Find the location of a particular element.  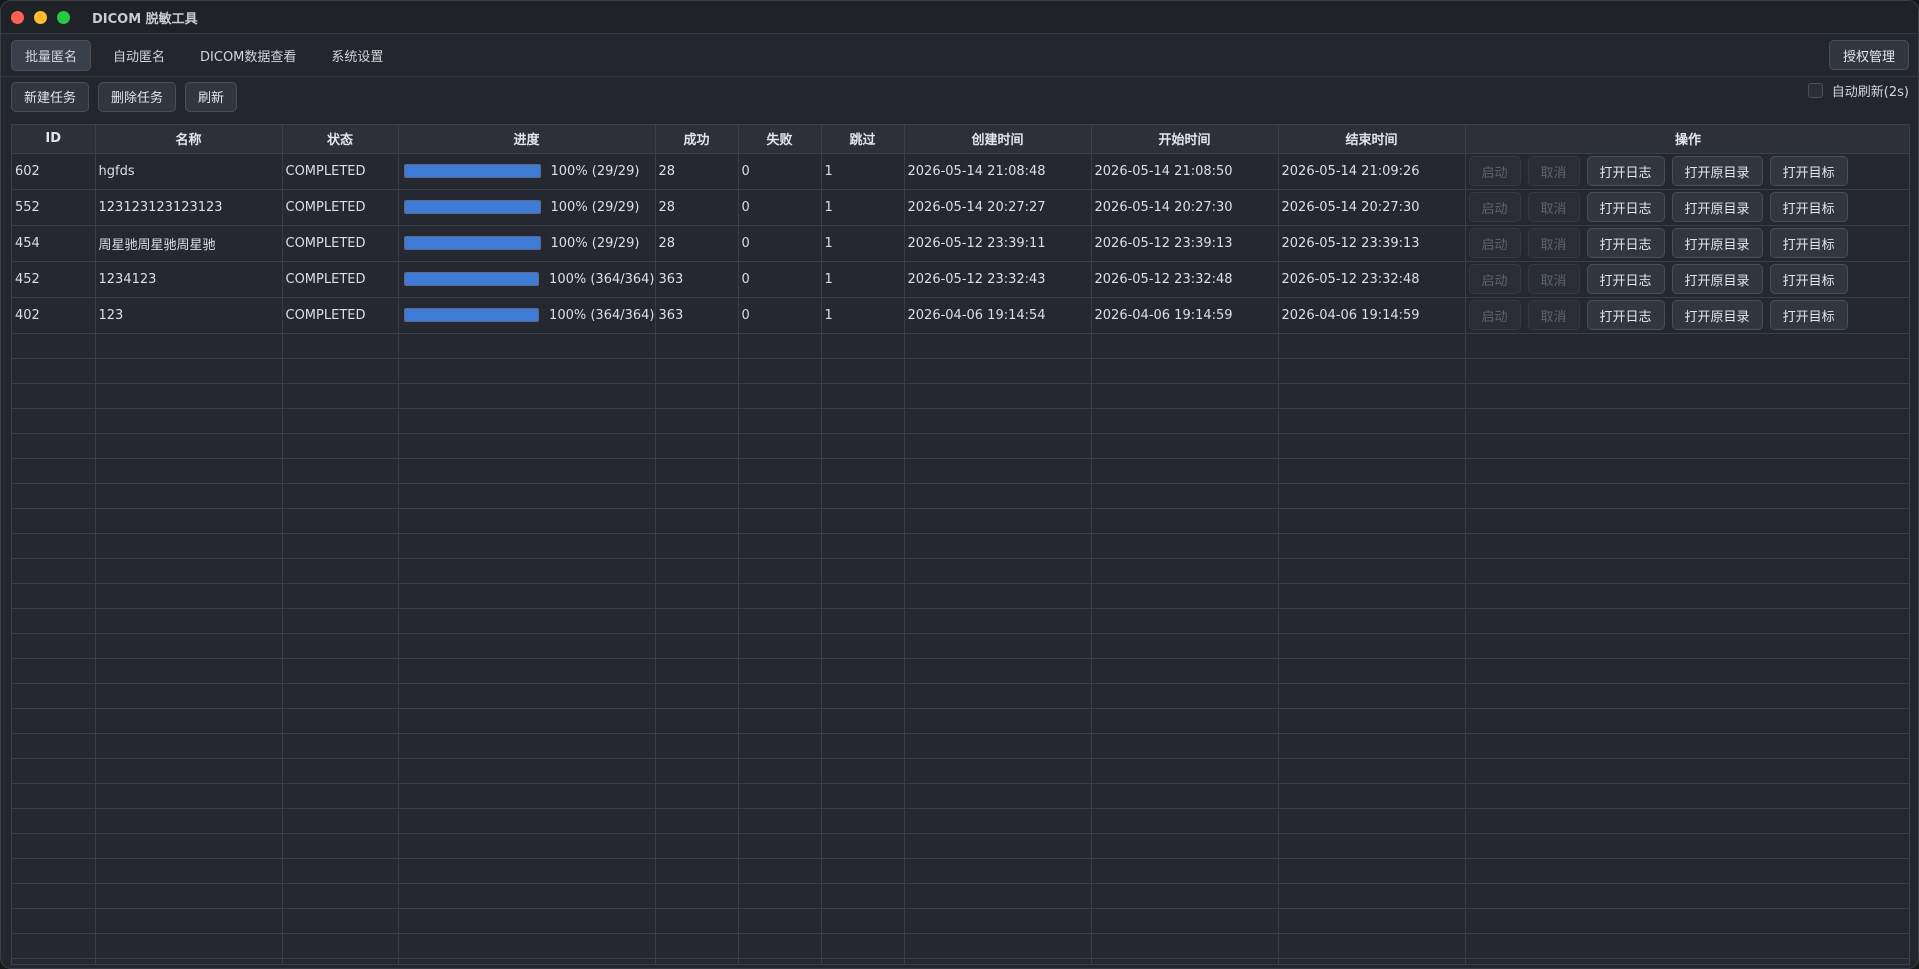

progress-cell: 100% (364/364) is located at coordinates (527, 315).